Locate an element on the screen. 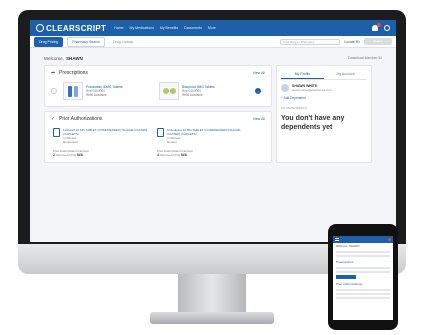  phone-welcome: Welcome, SHAWN is located at coordinates (348, 246).